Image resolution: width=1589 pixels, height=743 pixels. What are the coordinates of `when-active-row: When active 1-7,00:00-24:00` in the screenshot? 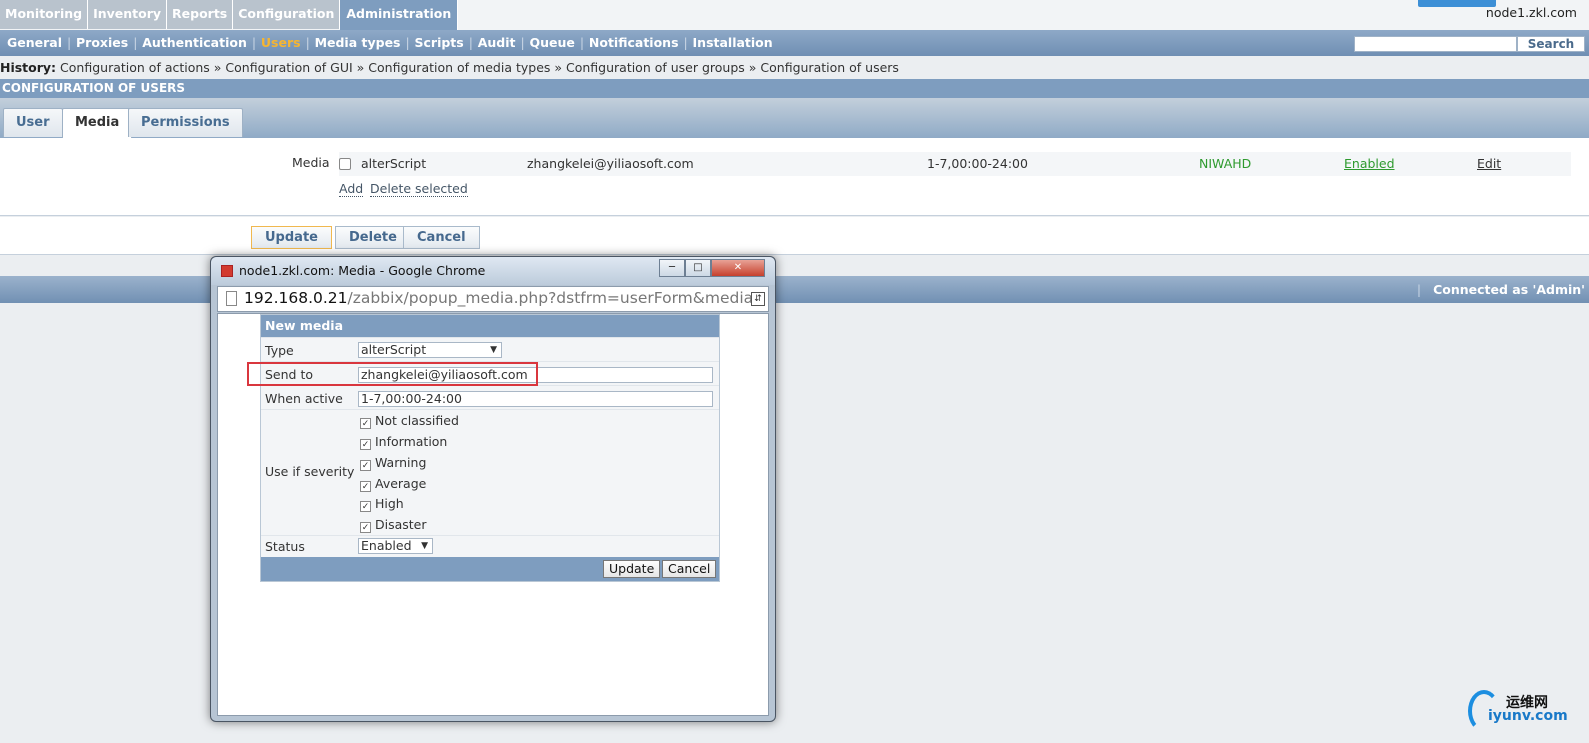 It's located at (490, 397).